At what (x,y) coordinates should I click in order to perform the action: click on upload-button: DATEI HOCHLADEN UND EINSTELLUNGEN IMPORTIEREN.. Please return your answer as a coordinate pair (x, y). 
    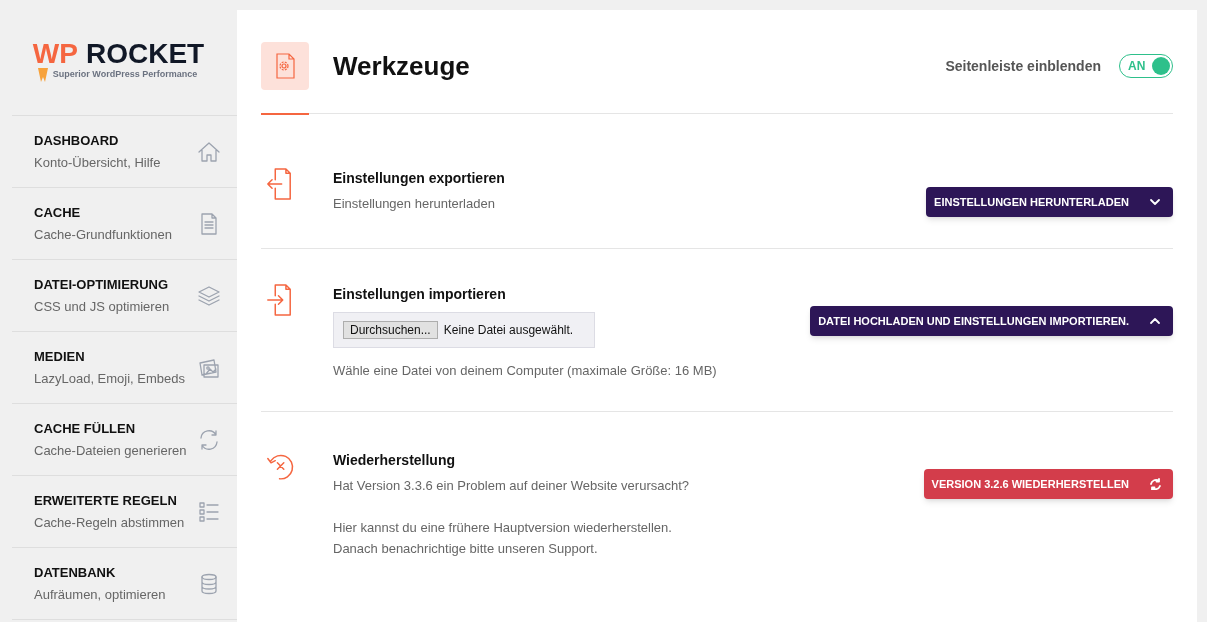
    Looking at the image, I should click on (991, 321).